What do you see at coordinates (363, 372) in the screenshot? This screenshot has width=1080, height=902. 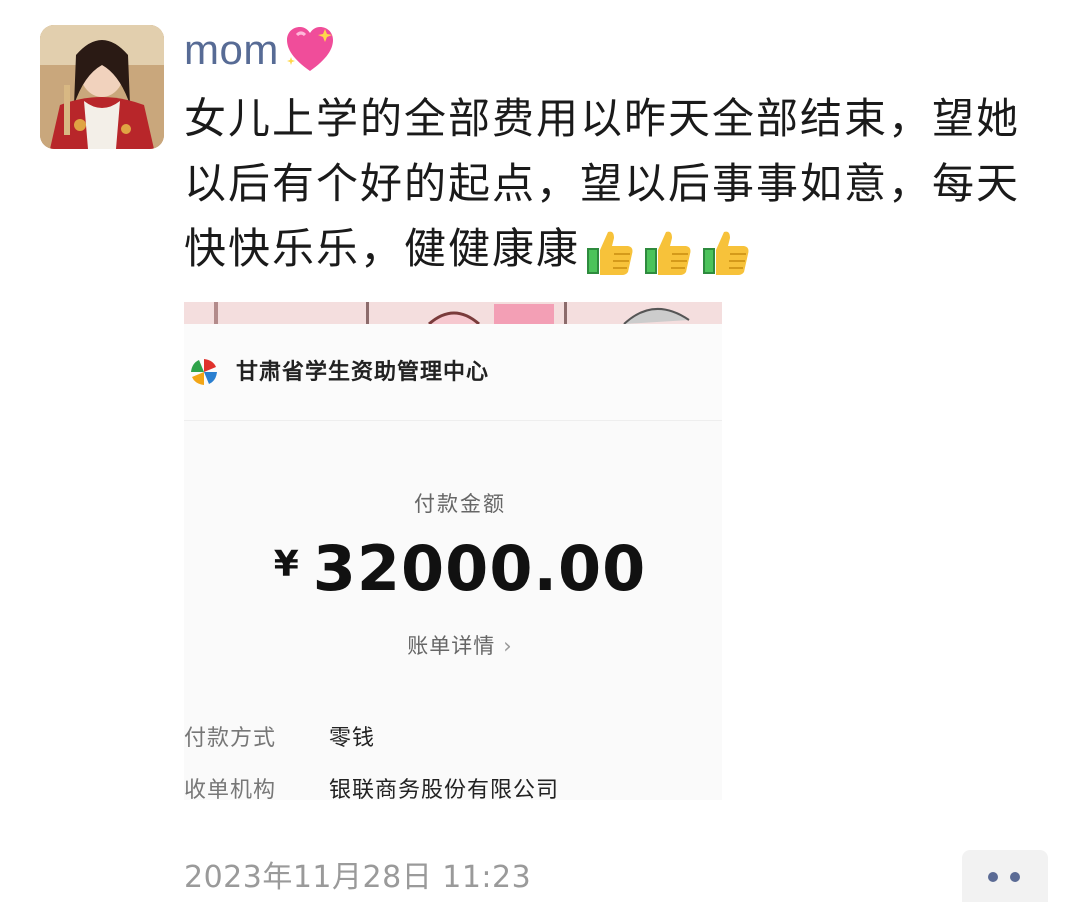 I see `organization-name: 甘肃省学生资助管理中心` at bounding box center [363, 372].